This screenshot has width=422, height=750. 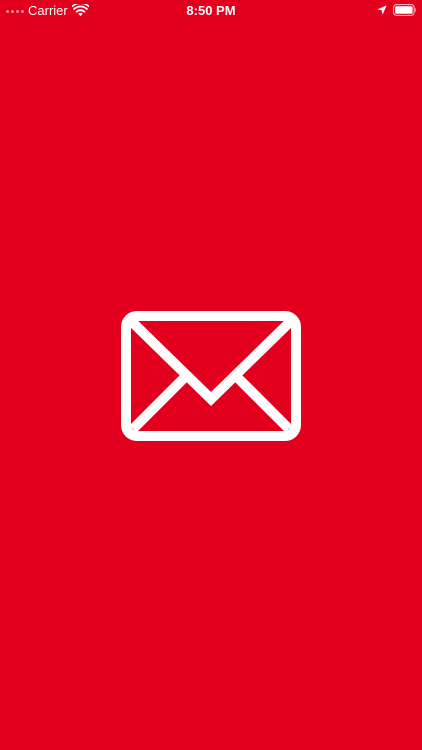 I want to click on status-bar: Carrier 8:50 PM, so click(x=211, y=11).